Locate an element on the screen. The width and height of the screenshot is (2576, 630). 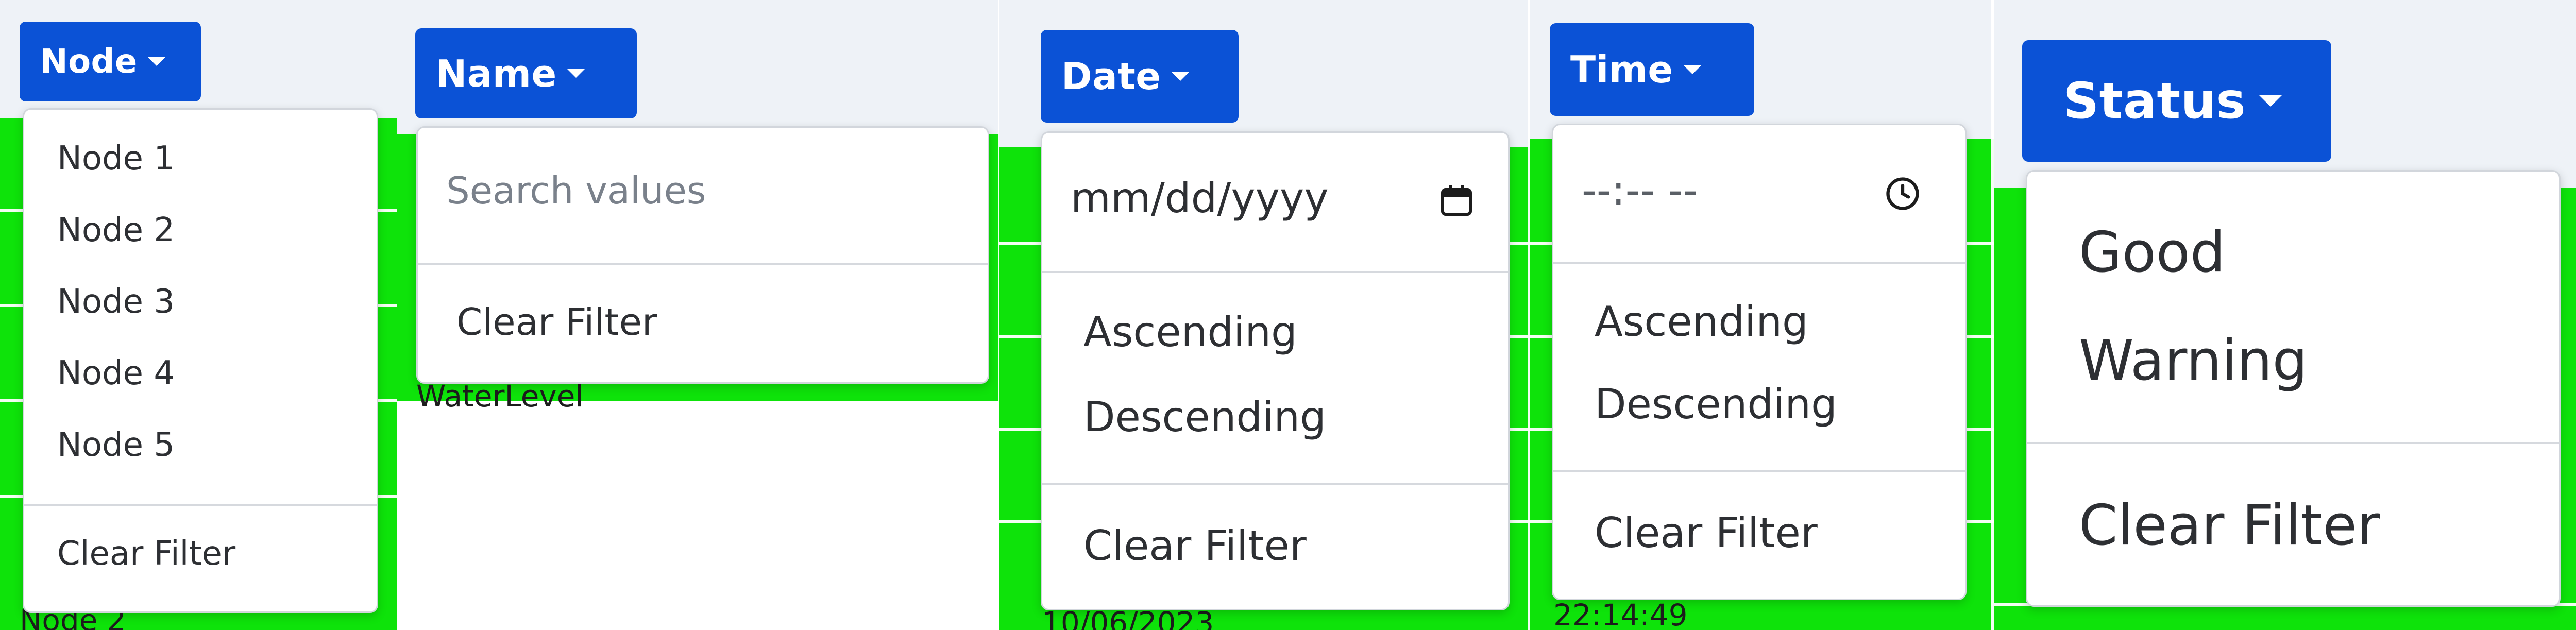
node-option-2: Node 2 is located at coordinates (217, 230).